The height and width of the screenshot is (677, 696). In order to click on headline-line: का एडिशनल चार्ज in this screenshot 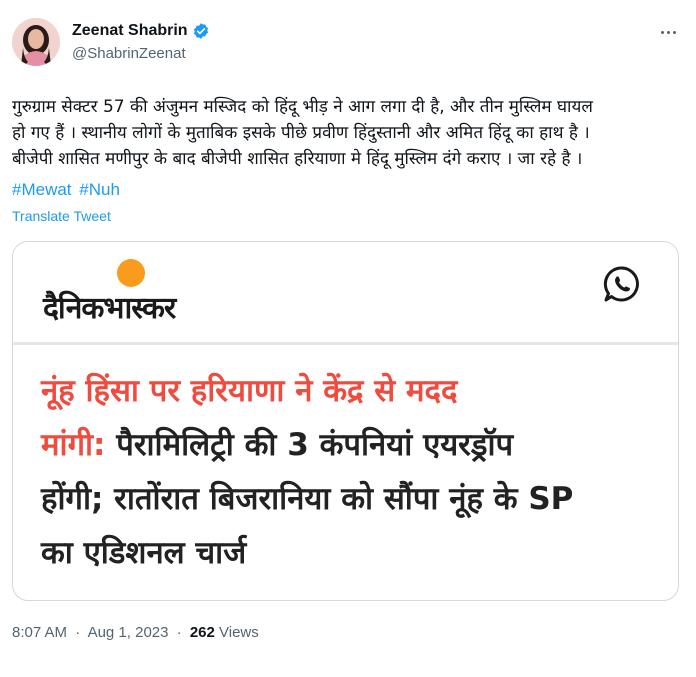, I will do `click(351, 553)`.